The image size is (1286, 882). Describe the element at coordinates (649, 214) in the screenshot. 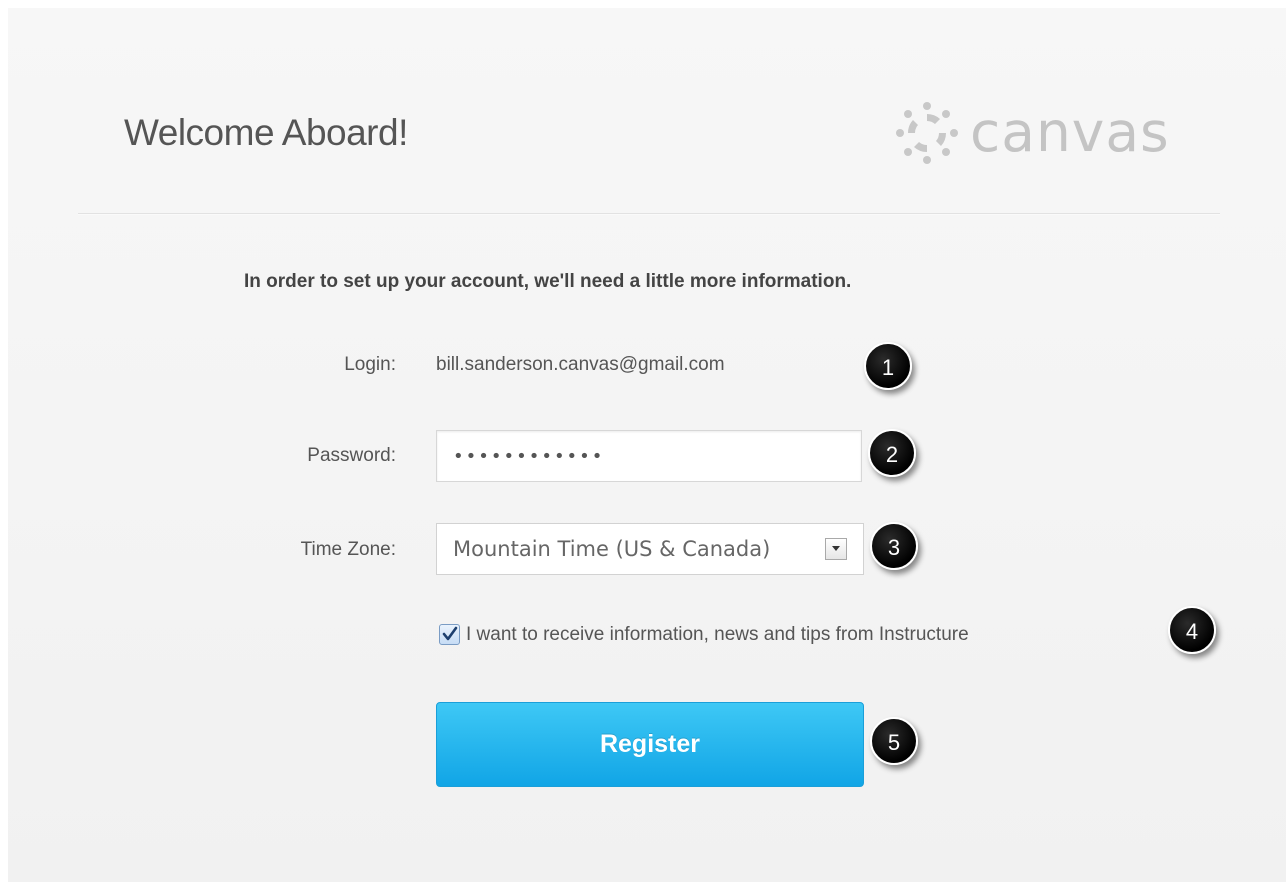

I see `header-divider` at that location.